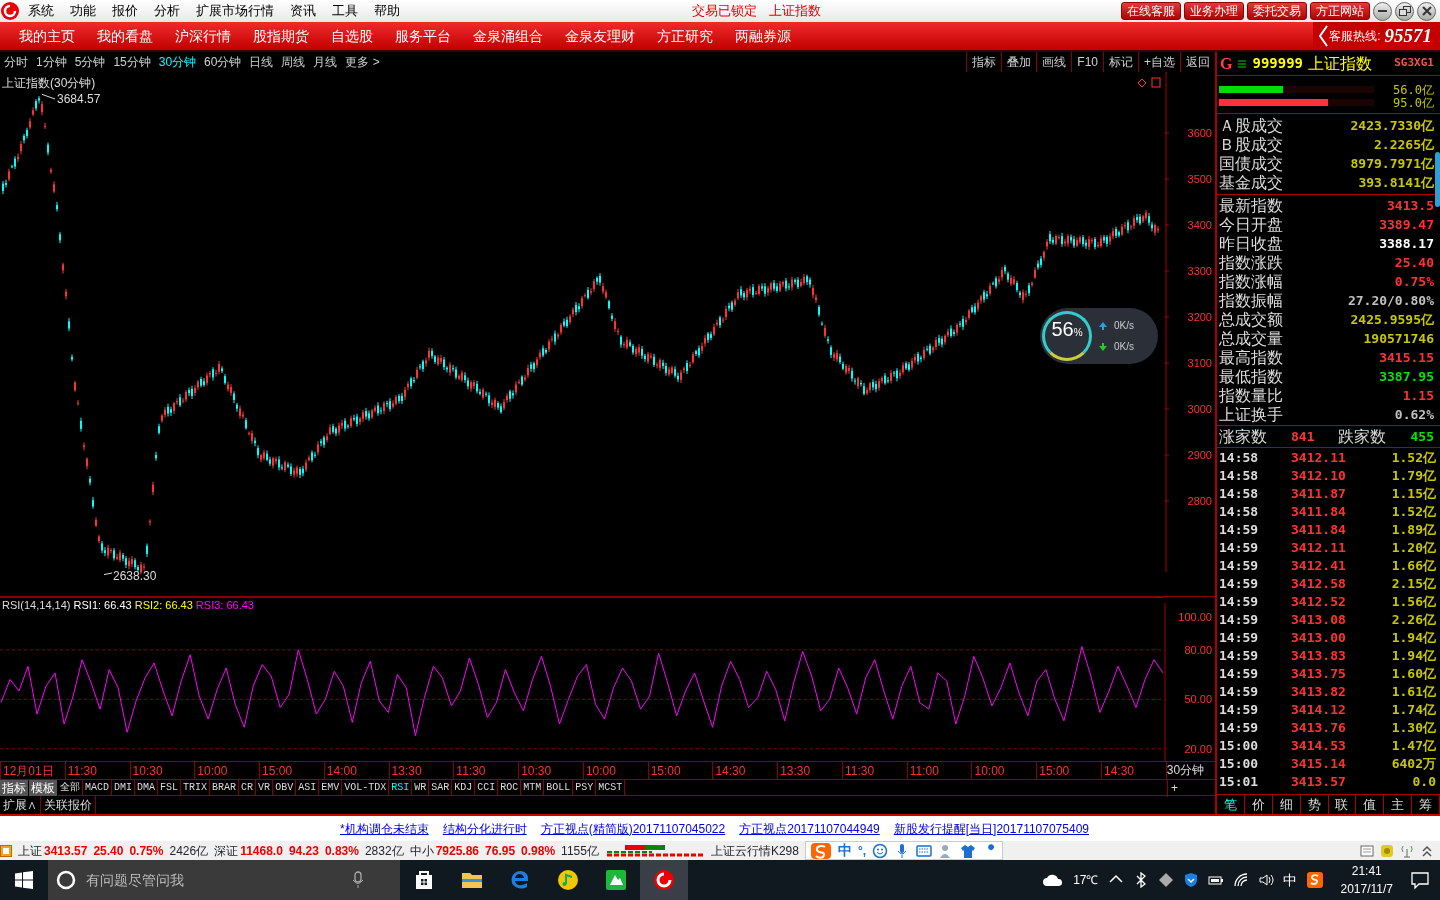 Image resolution: width=1440 pixels, height=900 pixels. What do you see at coordinates (423, 36) in the screenshot?
I see `nav-item: 服务平台` at bounding box center [423, 36].